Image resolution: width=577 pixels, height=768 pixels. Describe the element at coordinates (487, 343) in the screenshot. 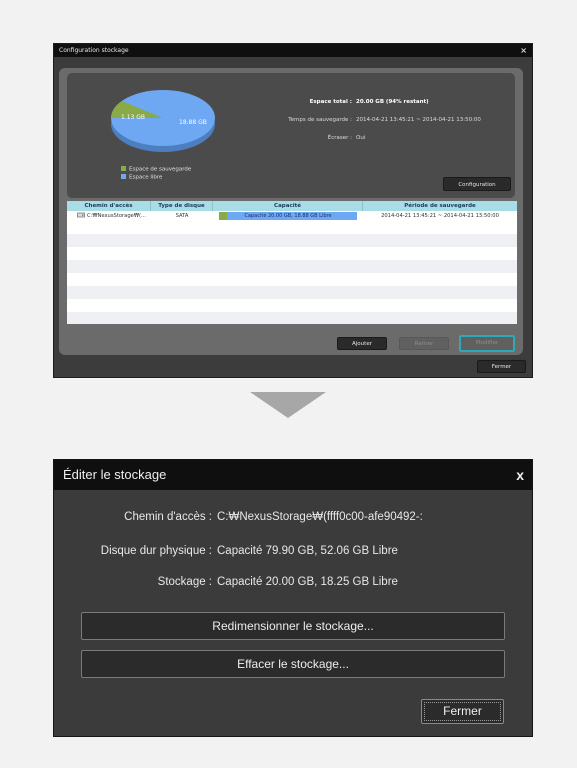

I see `modify-button: Modifier` at that location.